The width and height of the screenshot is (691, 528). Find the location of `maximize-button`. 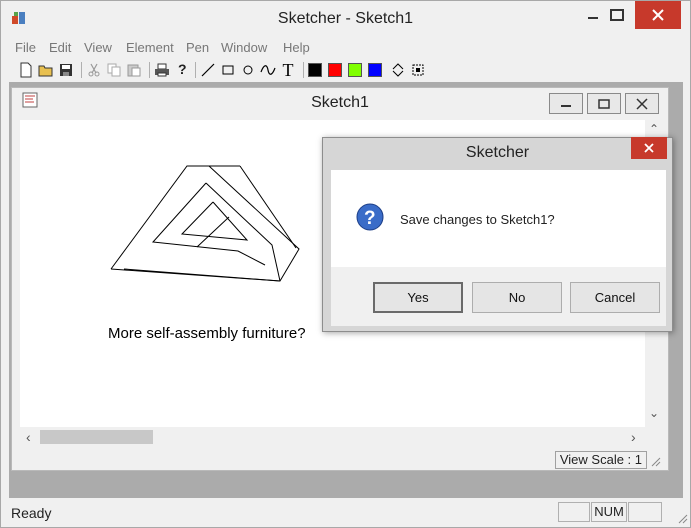

maximize-button is located at coordinates (617, 15).